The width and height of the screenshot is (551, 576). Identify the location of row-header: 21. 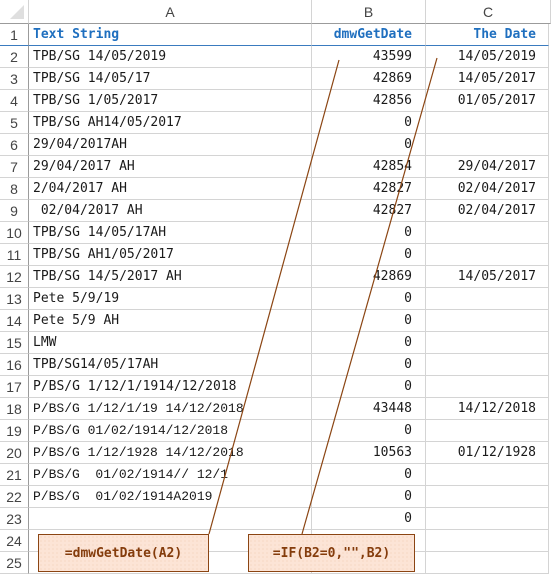
(14, 475).